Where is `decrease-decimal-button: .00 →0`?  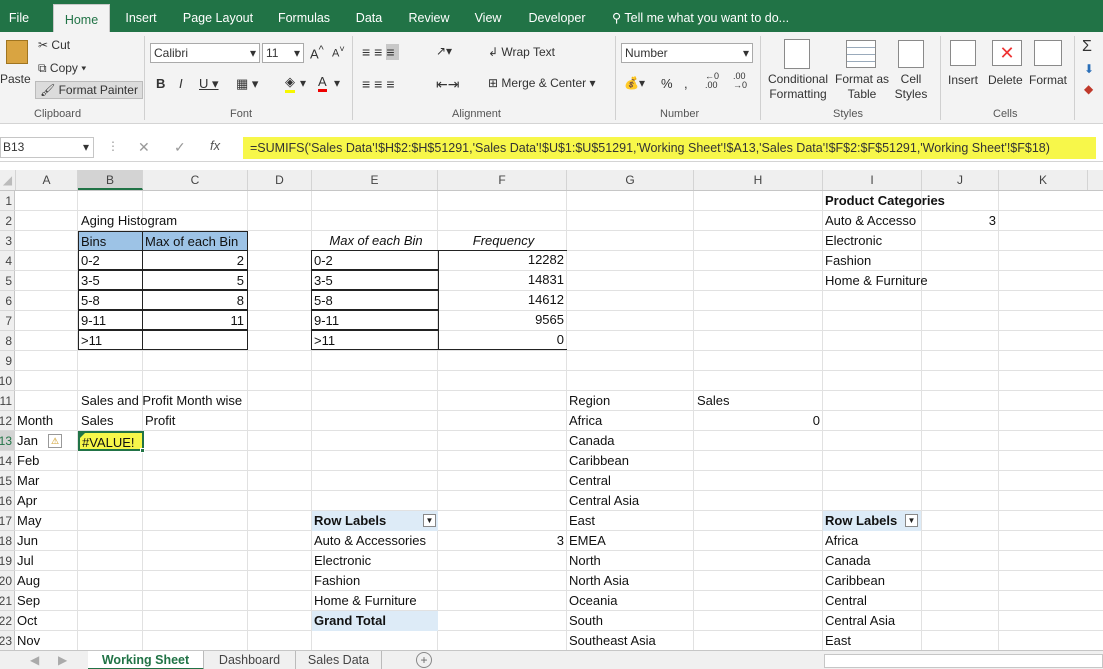
decrease-decimal-button: .00 →0 is located at coordinates (740, 81).